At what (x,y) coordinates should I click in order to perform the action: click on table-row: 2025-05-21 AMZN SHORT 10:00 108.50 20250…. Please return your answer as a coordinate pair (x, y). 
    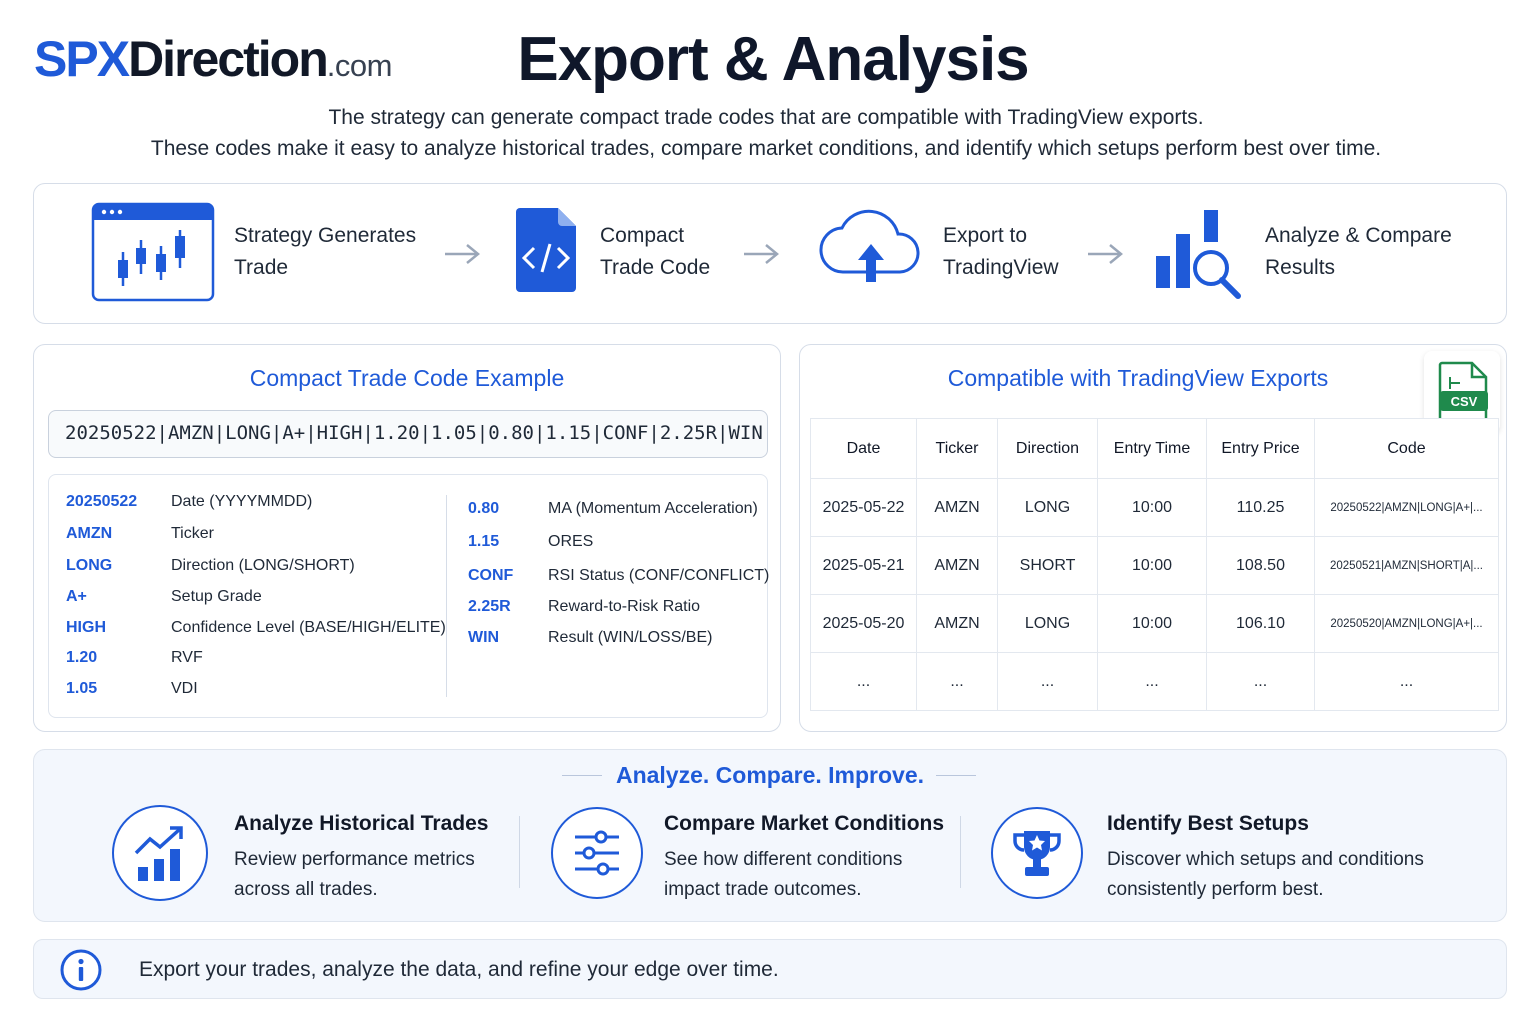
    Looking at the image, I should click on (1154, 565).